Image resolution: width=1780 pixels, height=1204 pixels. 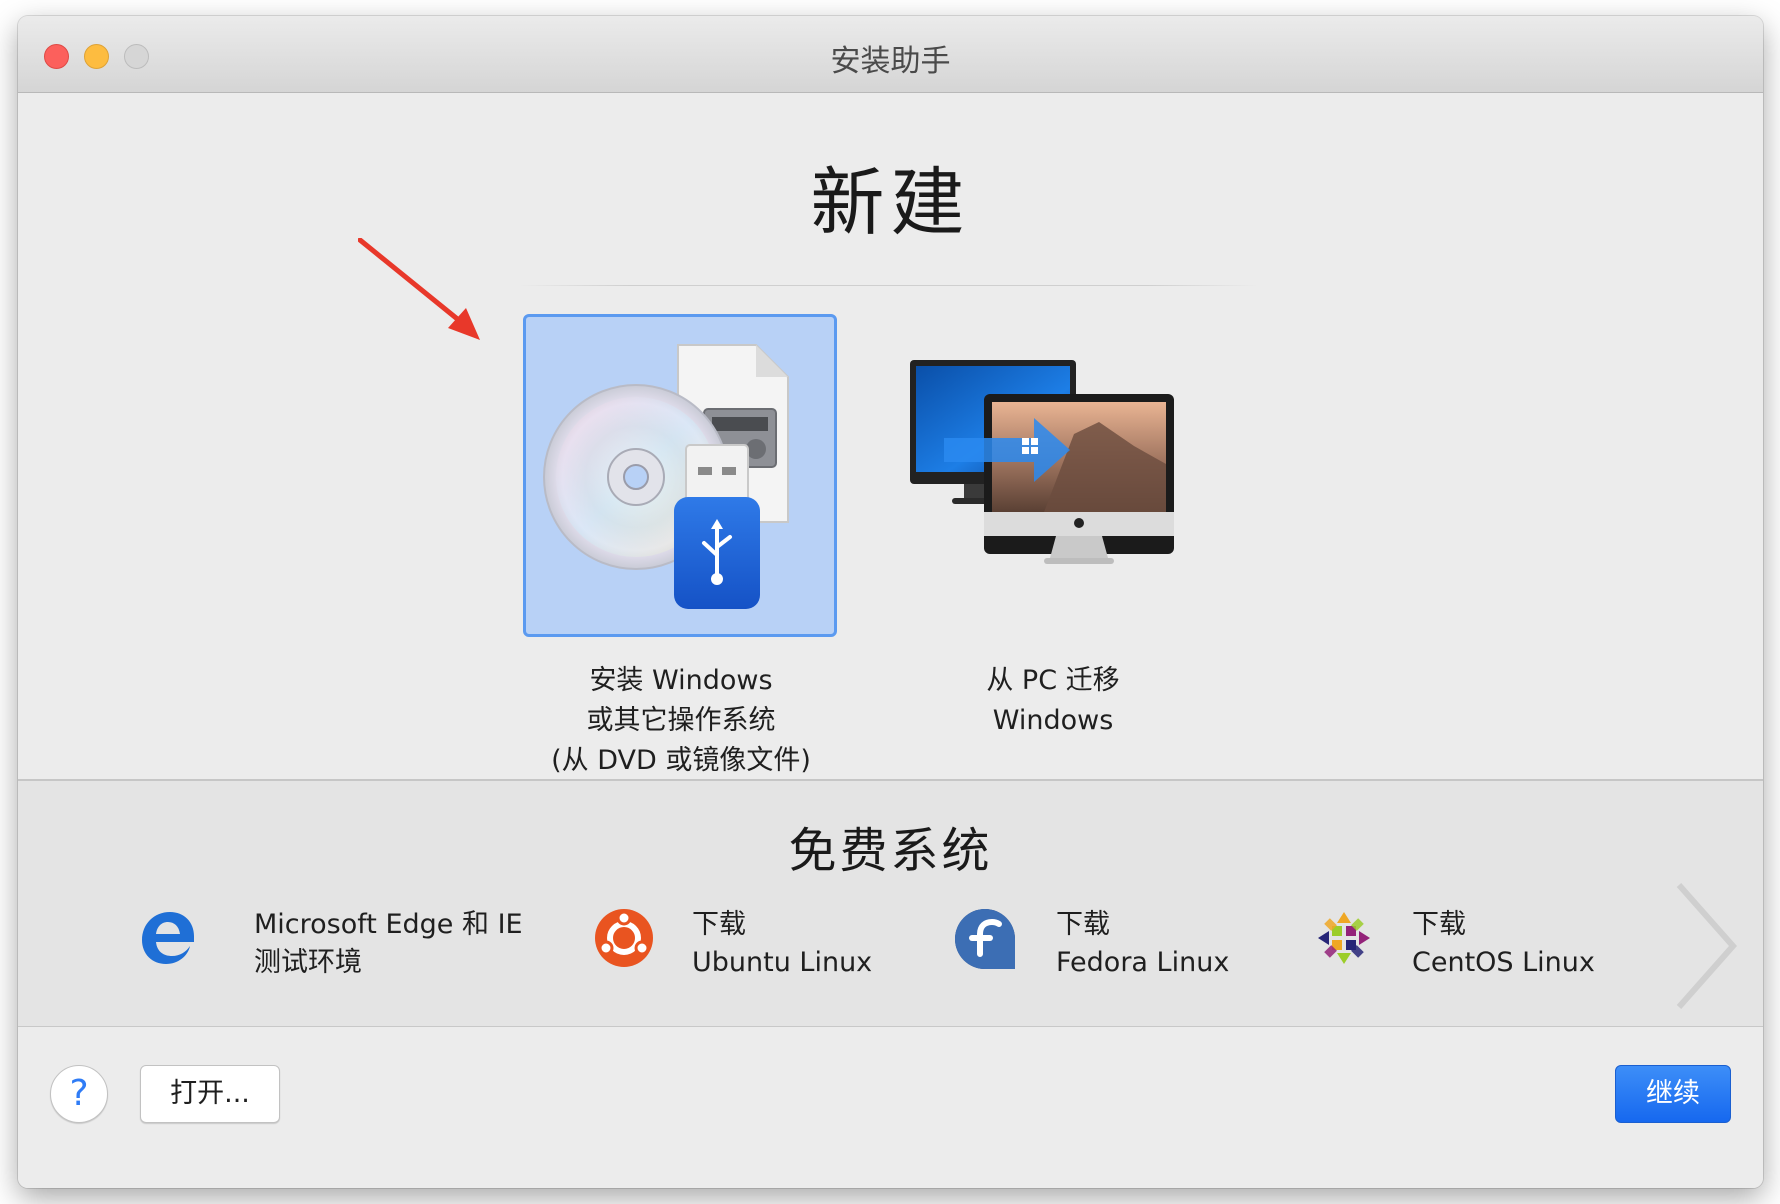 I want to click on edge-ie-line2: 测试环境, so click(x=308, y=962).